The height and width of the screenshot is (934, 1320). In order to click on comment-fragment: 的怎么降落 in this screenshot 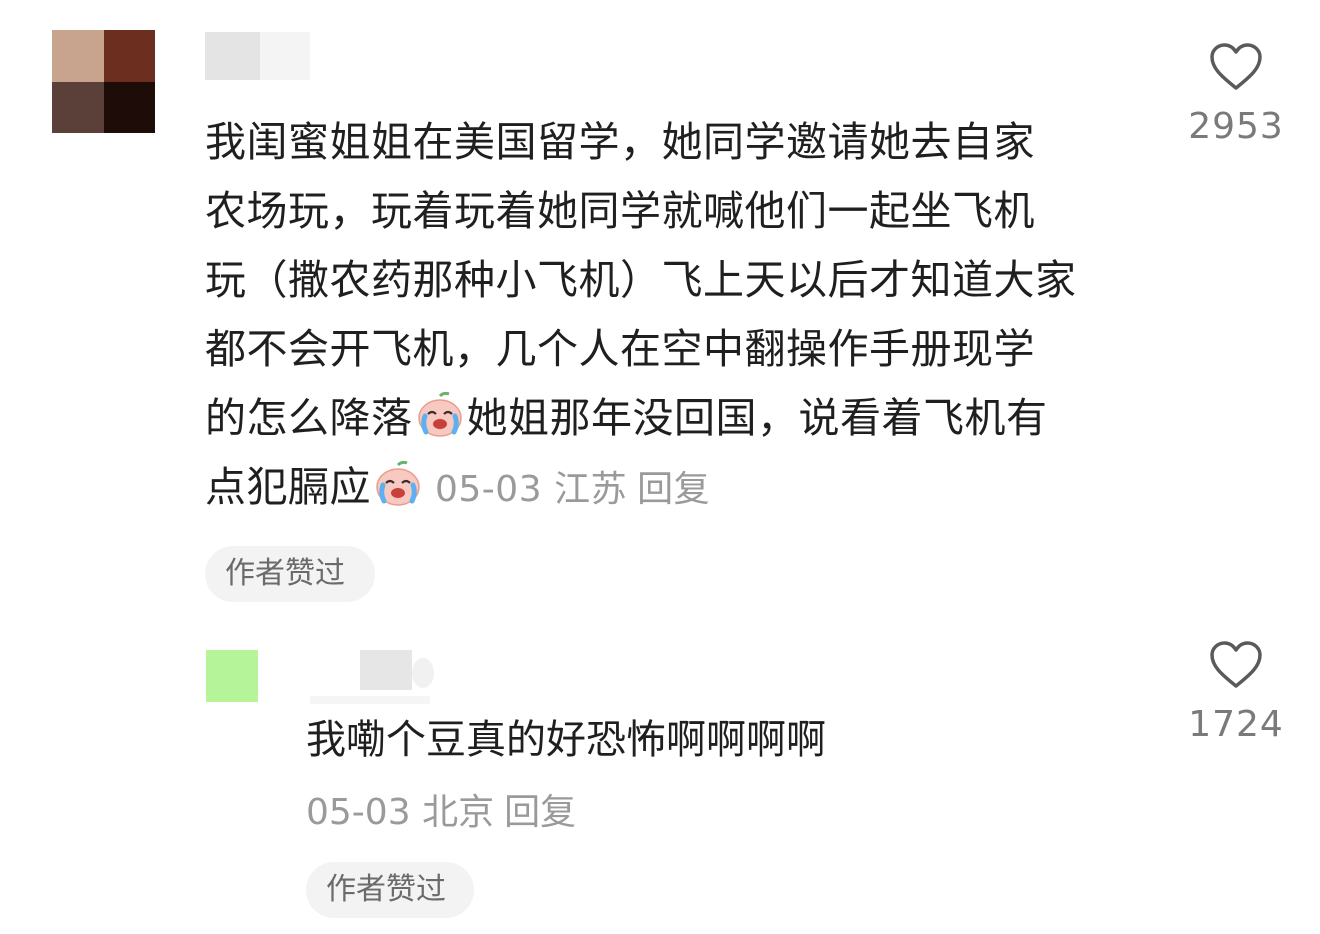, I will do `click(309, 418)`.